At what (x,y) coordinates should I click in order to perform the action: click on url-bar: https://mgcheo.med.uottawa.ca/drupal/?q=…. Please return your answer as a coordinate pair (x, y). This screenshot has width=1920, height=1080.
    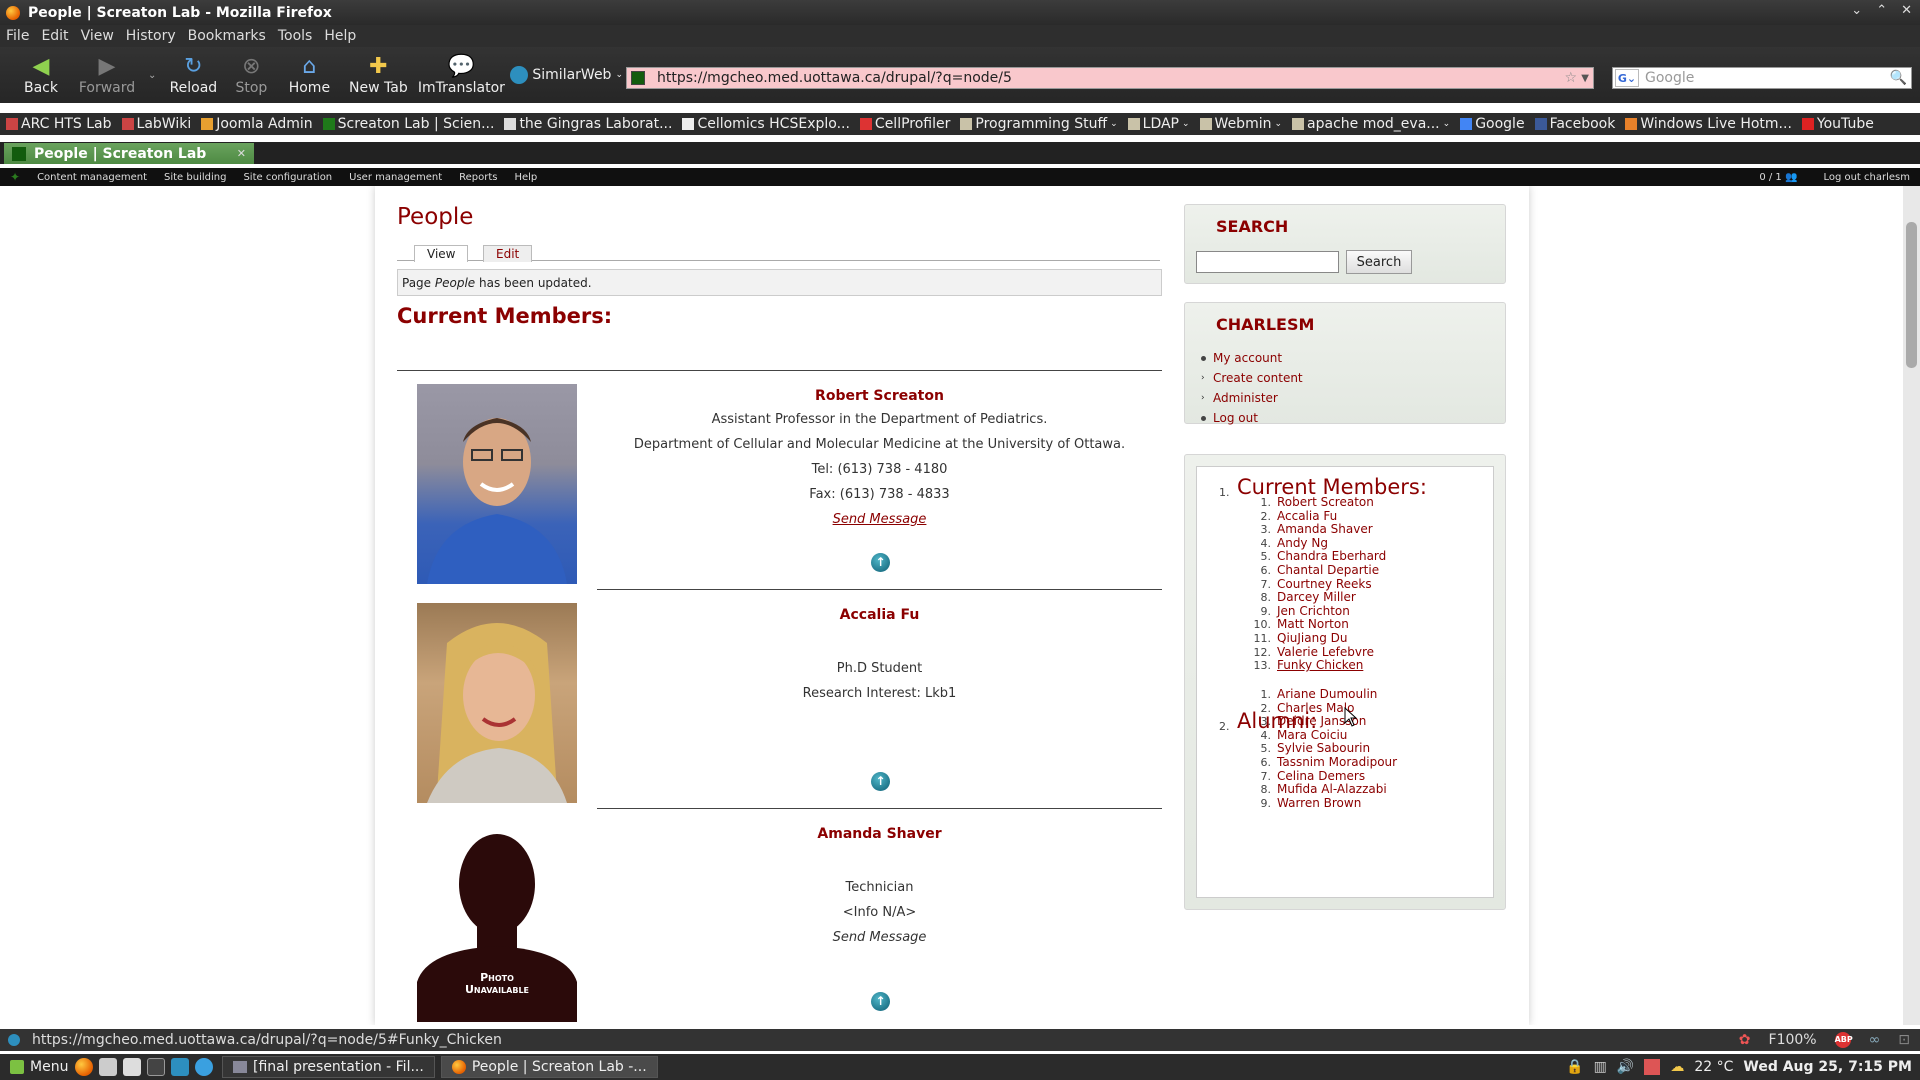
    Looking at the image, I should click on (1110, 78).